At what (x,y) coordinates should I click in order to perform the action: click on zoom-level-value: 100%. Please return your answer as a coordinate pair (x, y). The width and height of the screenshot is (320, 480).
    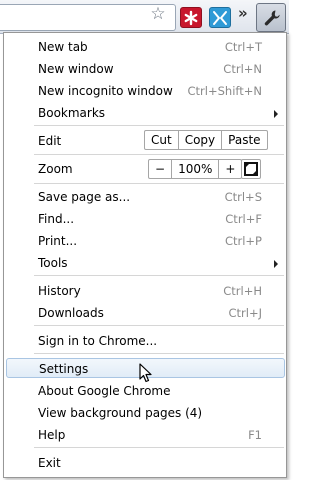
    Looking at the image, I should click on (194, 169).